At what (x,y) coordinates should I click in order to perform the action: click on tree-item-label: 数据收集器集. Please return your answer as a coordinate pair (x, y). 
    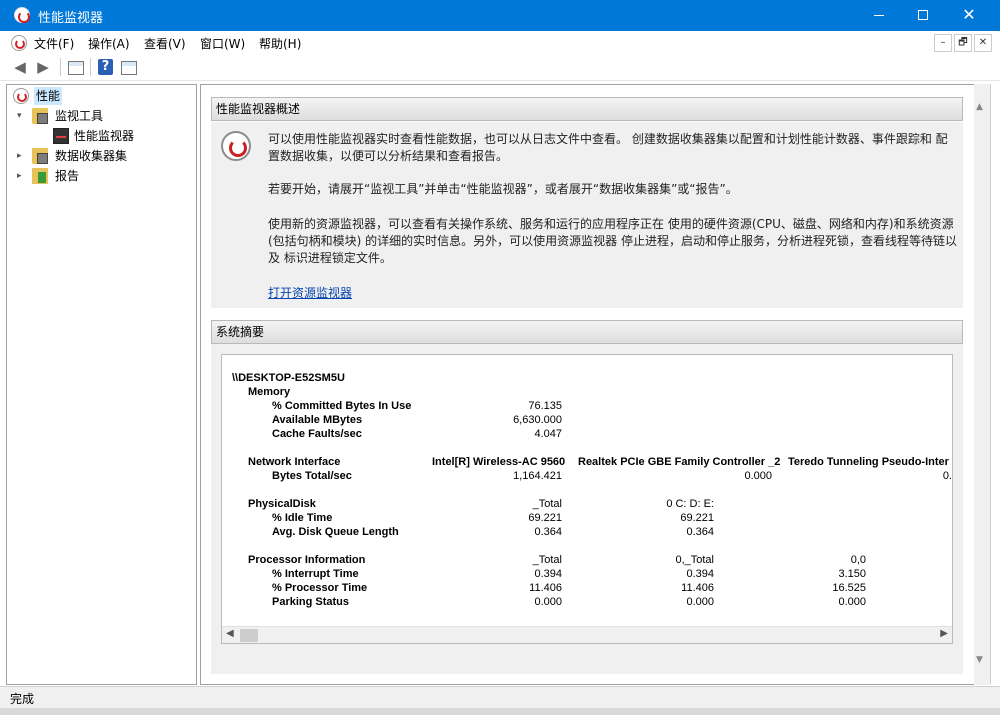
    Looking at the image, I should click on (91, 156).